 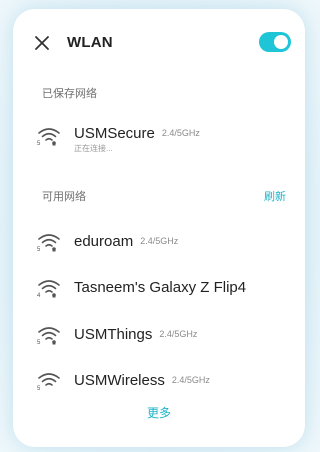 What do you see at coordinates (69, 94) in the screenshot?
I see `saved-networks-label: 已保存网络` at bounding box center [69, 94].